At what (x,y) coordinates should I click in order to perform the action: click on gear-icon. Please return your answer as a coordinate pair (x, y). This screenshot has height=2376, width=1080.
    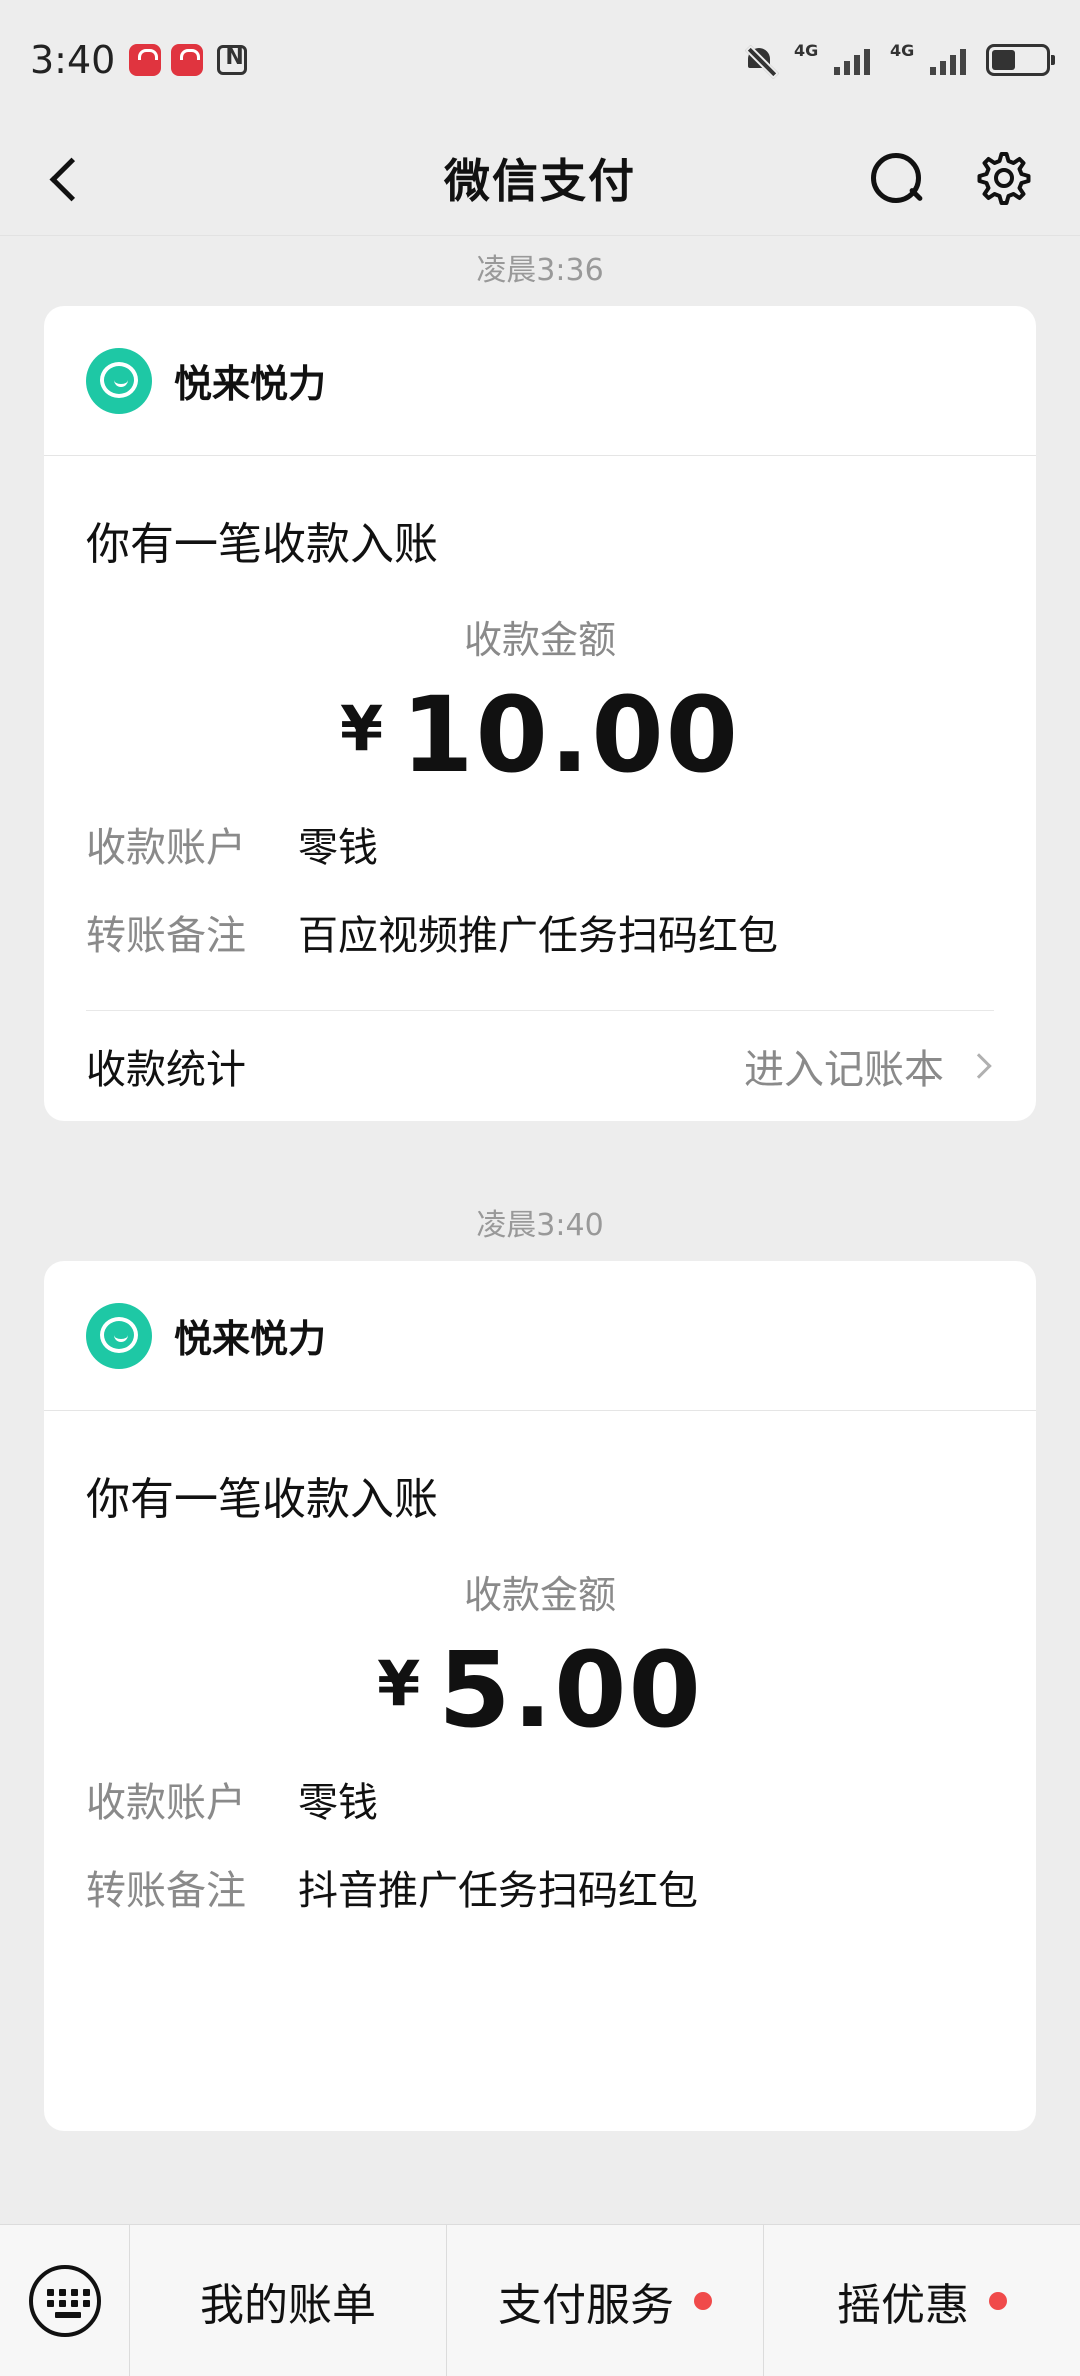
    Looking at the image, I should click on (1004, 178).